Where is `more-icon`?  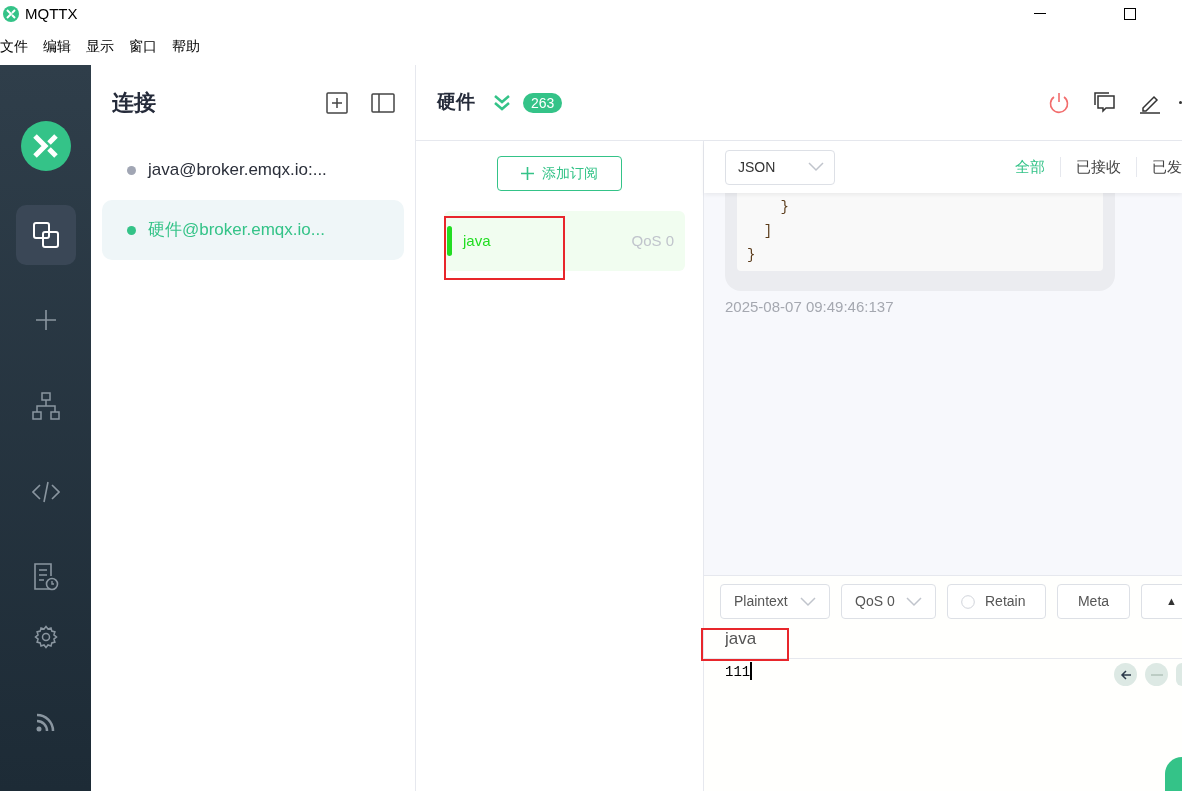
more-icon is located at coordinates (1180, 102).